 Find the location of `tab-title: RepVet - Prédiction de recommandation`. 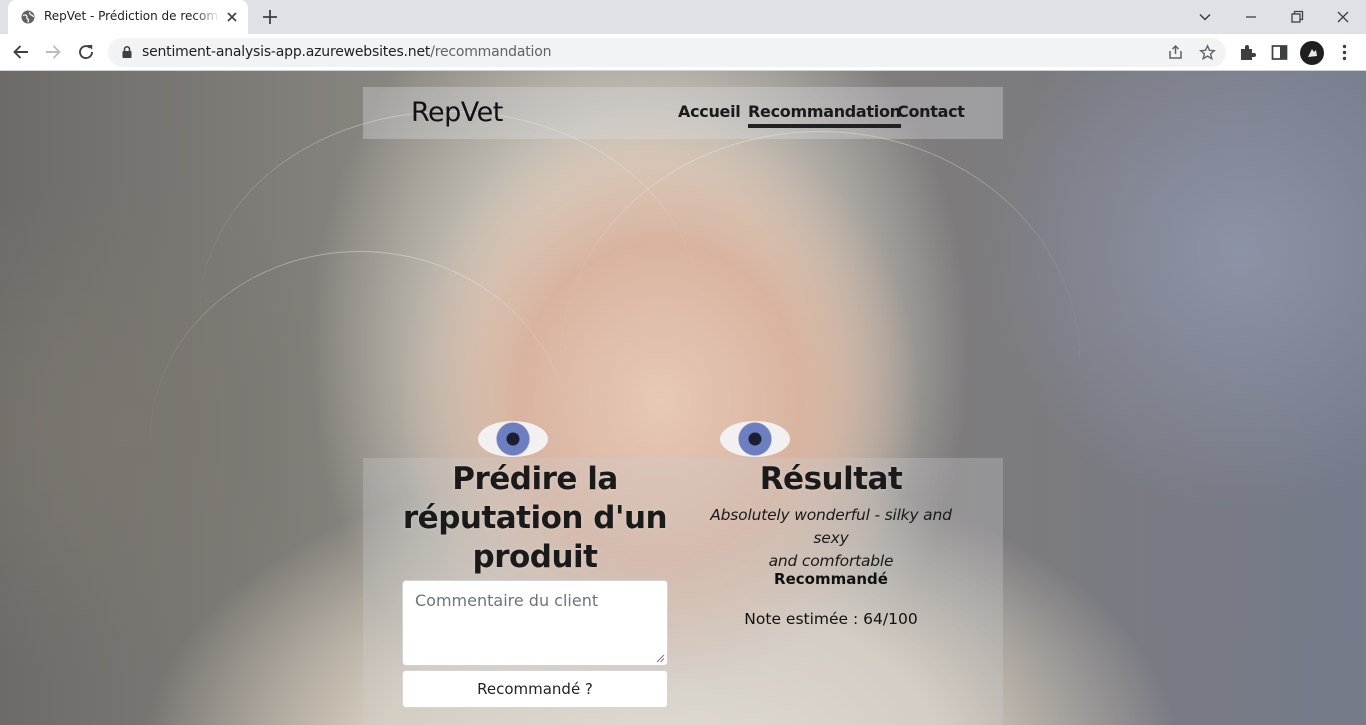

tab-title: RepVet - Prédiction de recommandation is located at coordinates (132, 16).